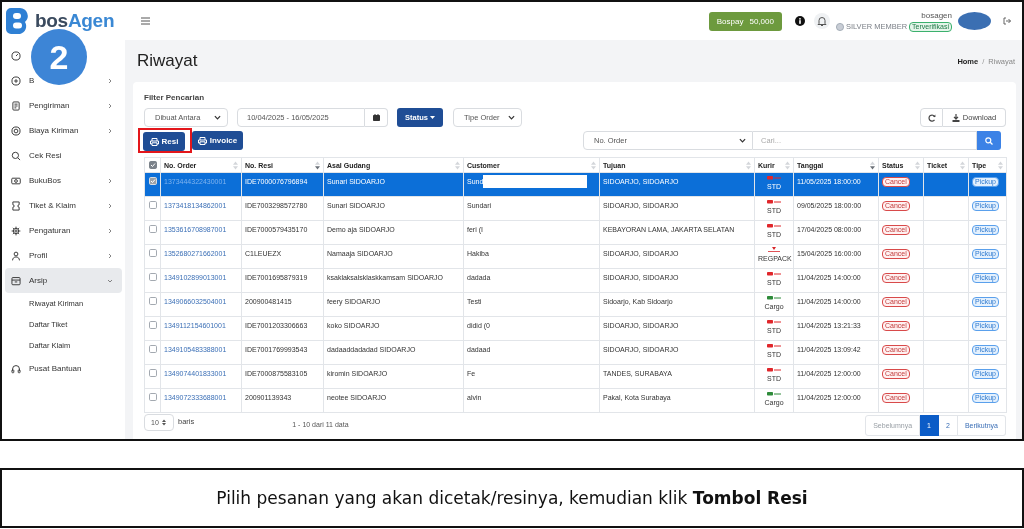  I want to click on calendar-button, so click(376, 117).